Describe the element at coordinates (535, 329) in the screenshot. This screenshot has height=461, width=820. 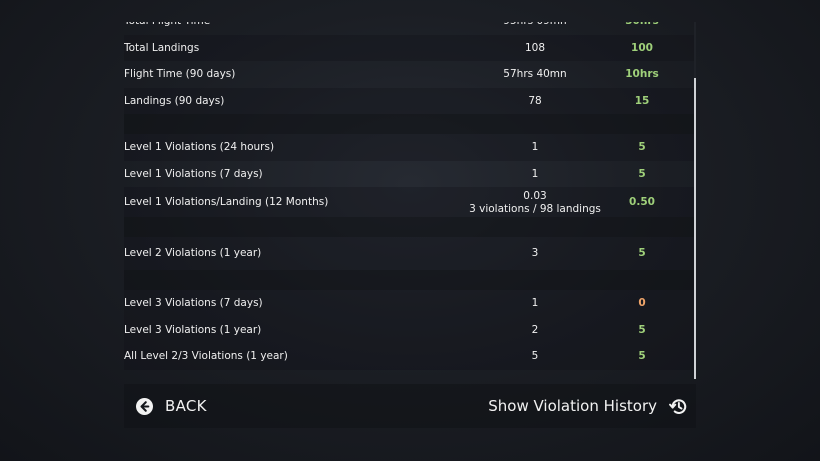
I see `row-value: 2` at that location.